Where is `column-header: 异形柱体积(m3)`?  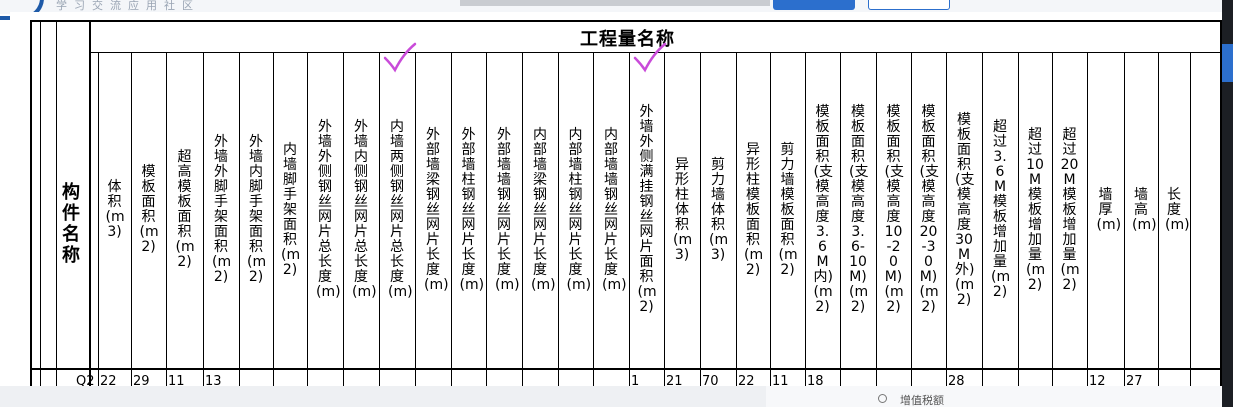
column-header: 异形柱体积(m3) is located at coordinates (682, 210).